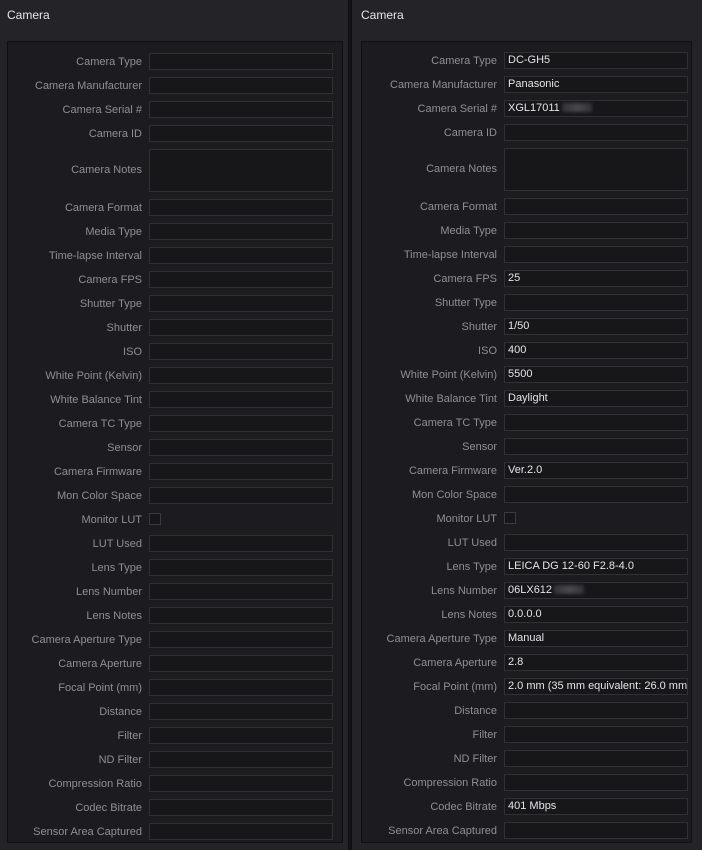 This screenshot has height=850, width=702. I want to click on field-label: ND Filter, so click(120, 760).